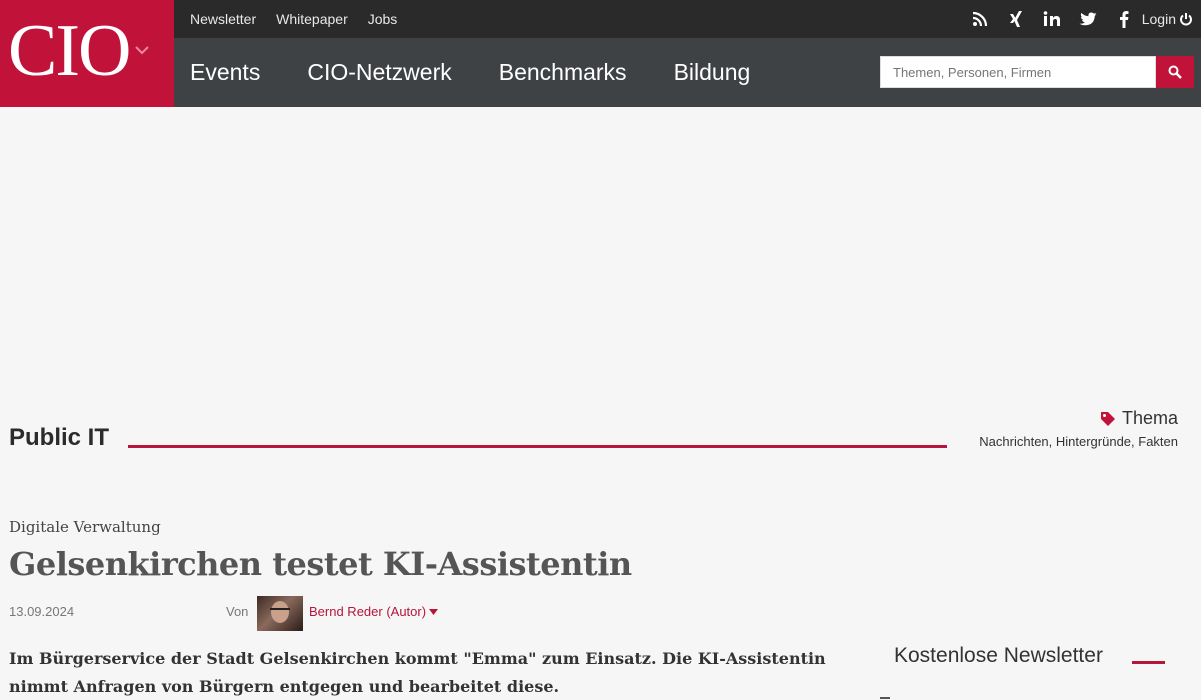 The width and height of the screenshot is (1201, 700). Describe the element at coordinates (434, 611) in the screenshot. I see `caret-down-icon` at that location.